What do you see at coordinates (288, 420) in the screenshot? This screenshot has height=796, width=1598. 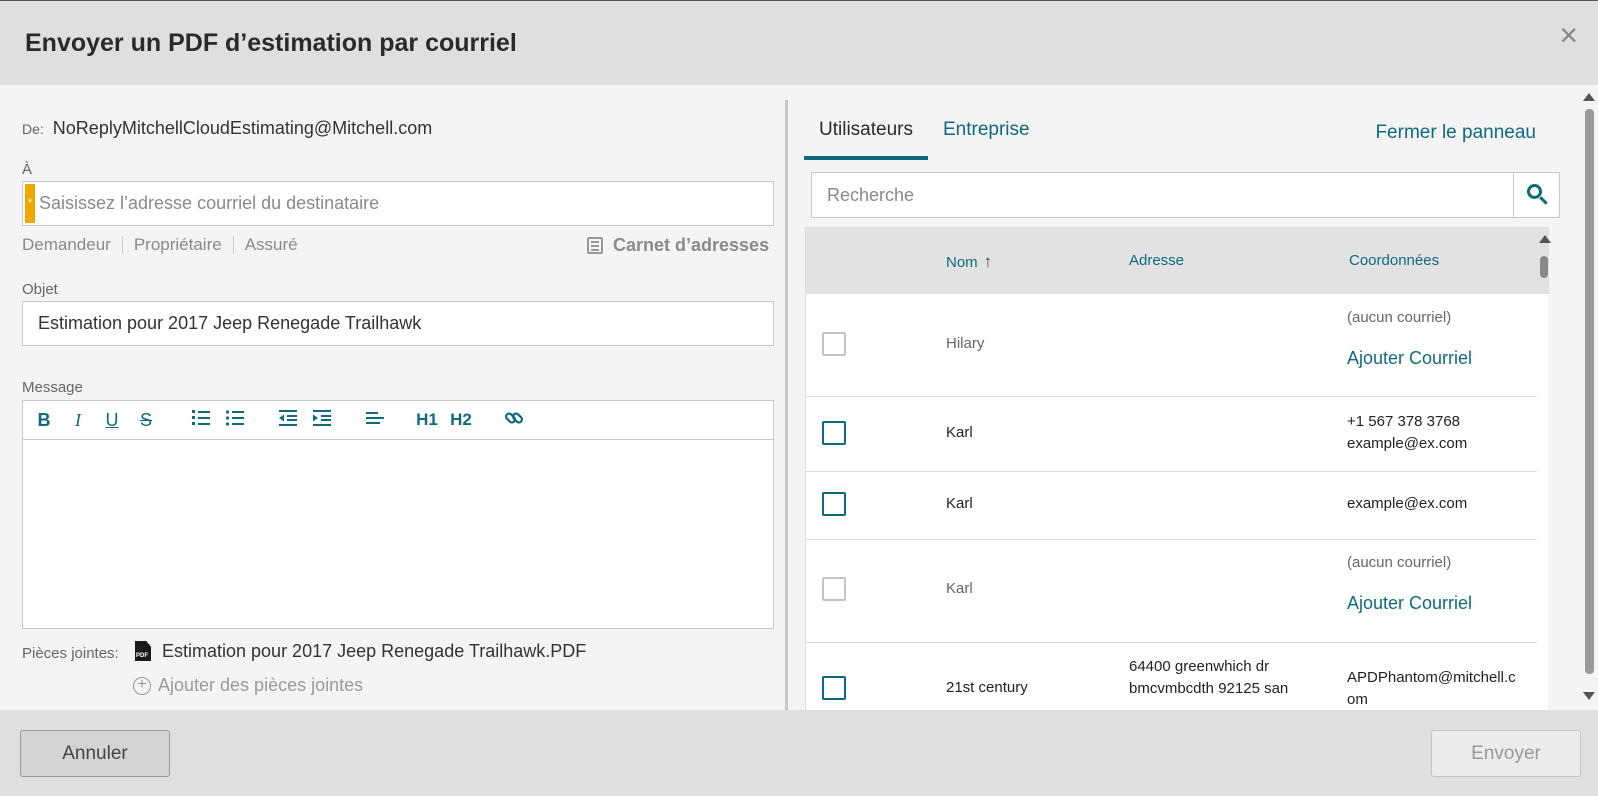 I see `outdent-icon` at bounding box center [288, 420].